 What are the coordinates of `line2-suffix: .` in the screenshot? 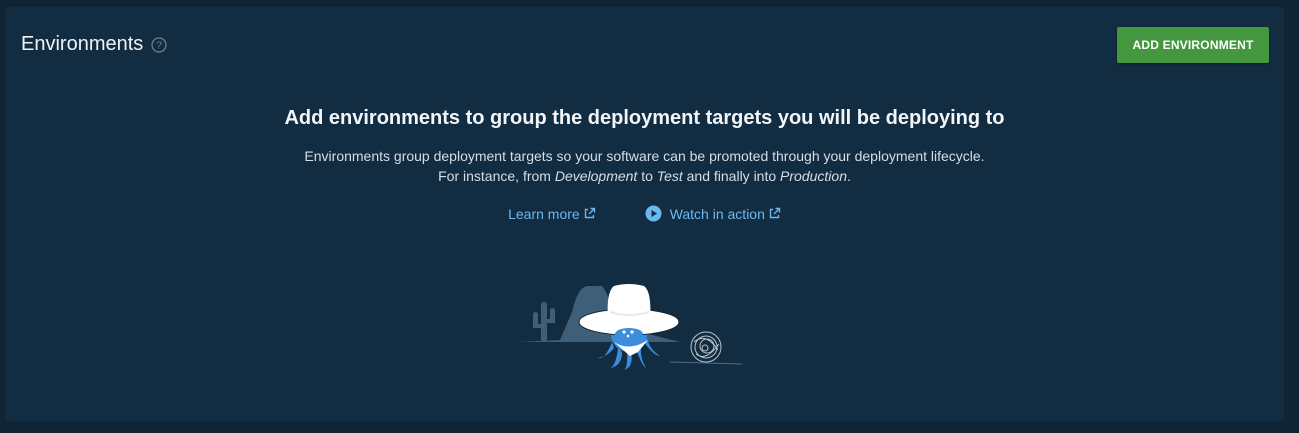 It's located at (848, 176).